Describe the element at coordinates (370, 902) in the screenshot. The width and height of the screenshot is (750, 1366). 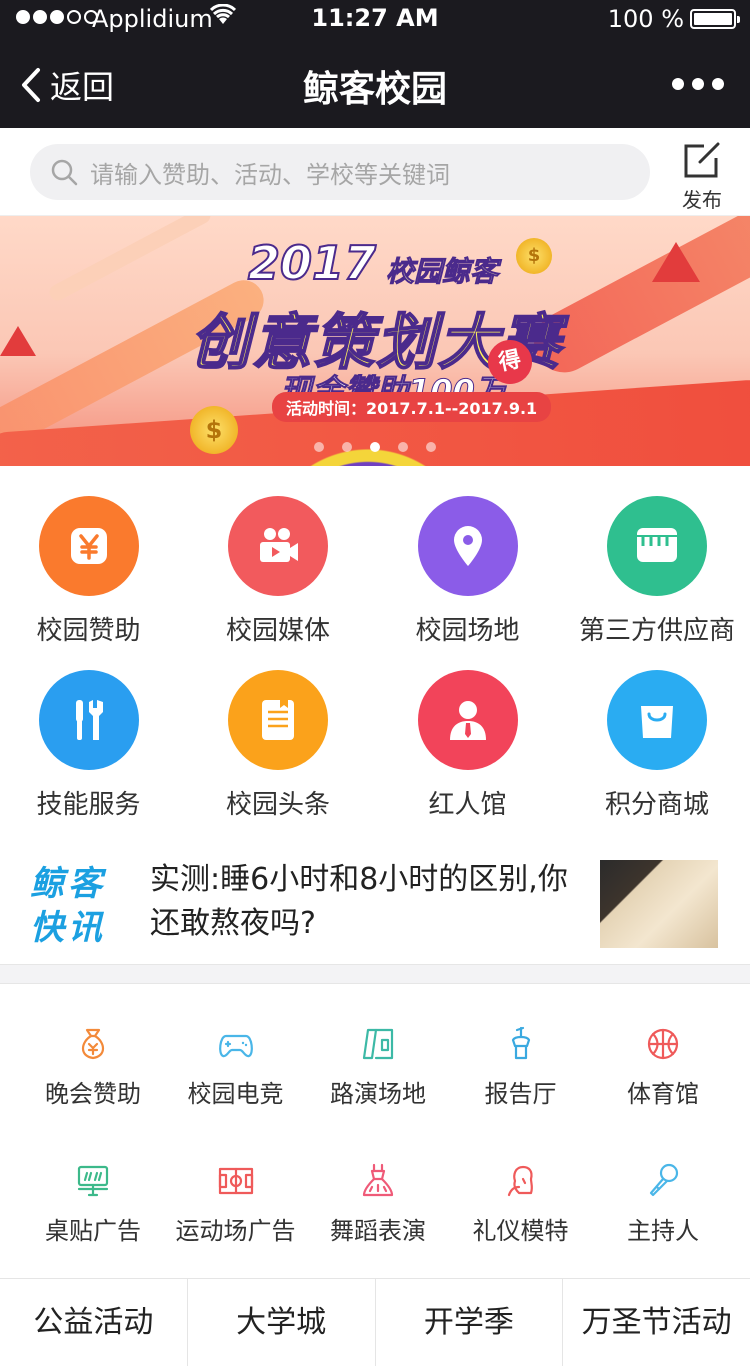
I see `news-headline: 实测:睡6小时和8小时的区别,你还敢熬夜吗?` at that location.